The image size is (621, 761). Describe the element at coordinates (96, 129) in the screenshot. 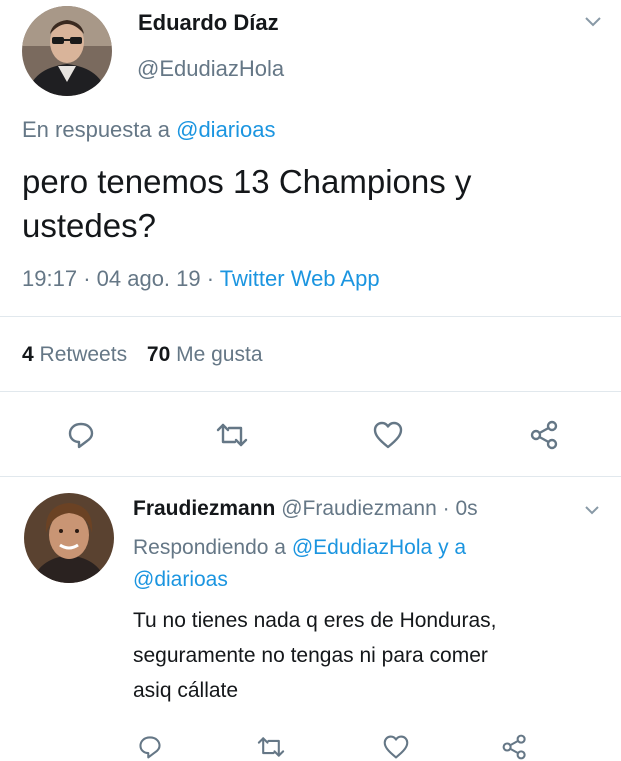

I see `reply-prefix: En respuesta a` at that location.